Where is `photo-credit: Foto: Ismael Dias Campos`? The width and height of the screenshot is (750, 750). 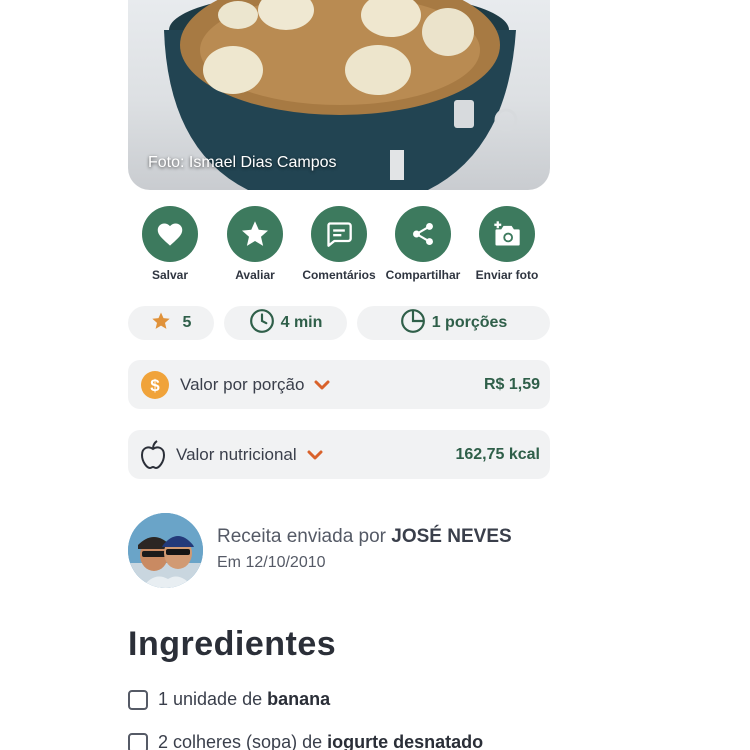
photo-credit: Foto: Ismael Dias Campos is located at coordinates (242, 162).